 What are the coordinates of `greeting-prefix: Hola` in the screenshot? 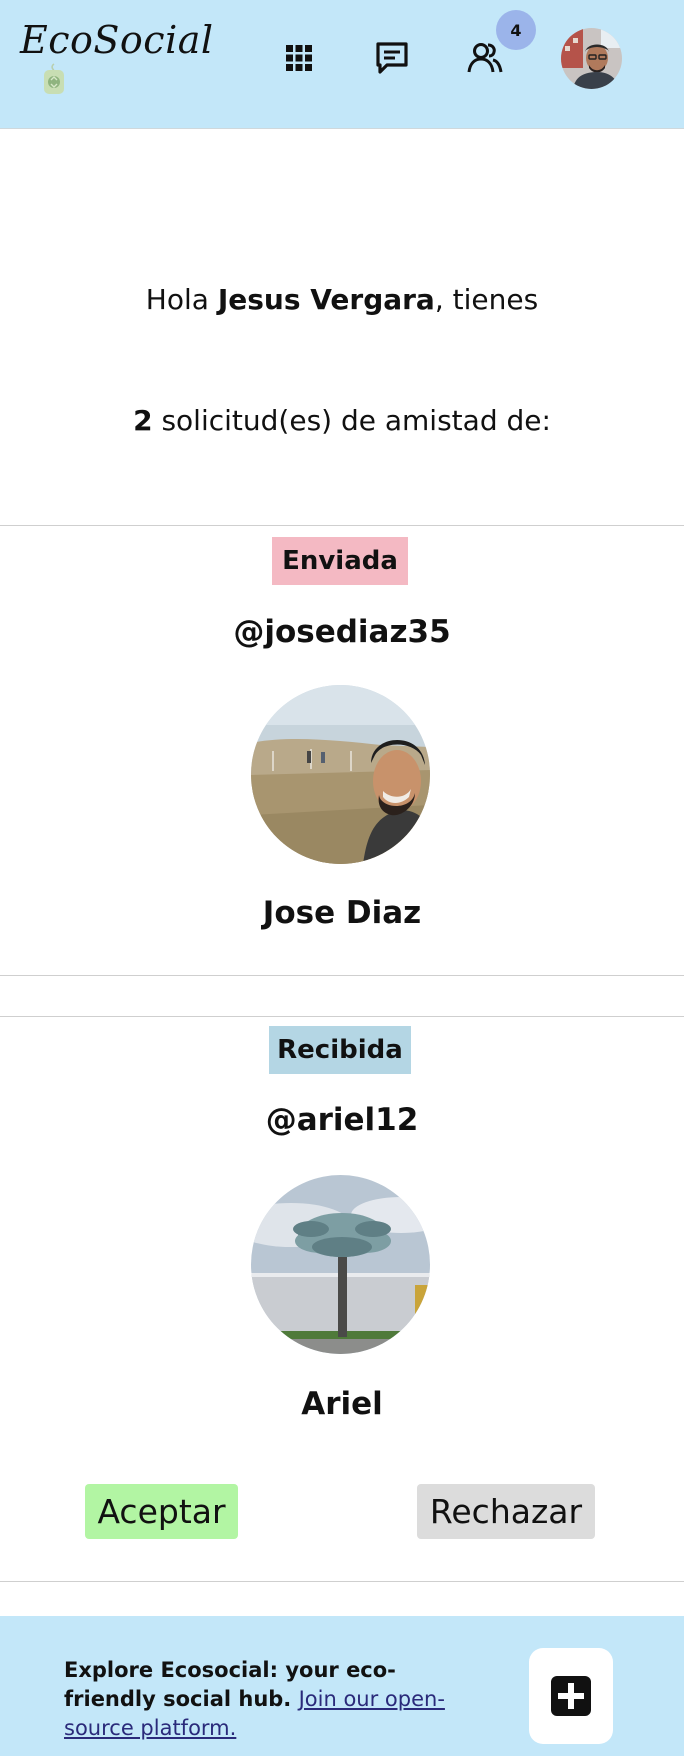 It's located at (181, 299).